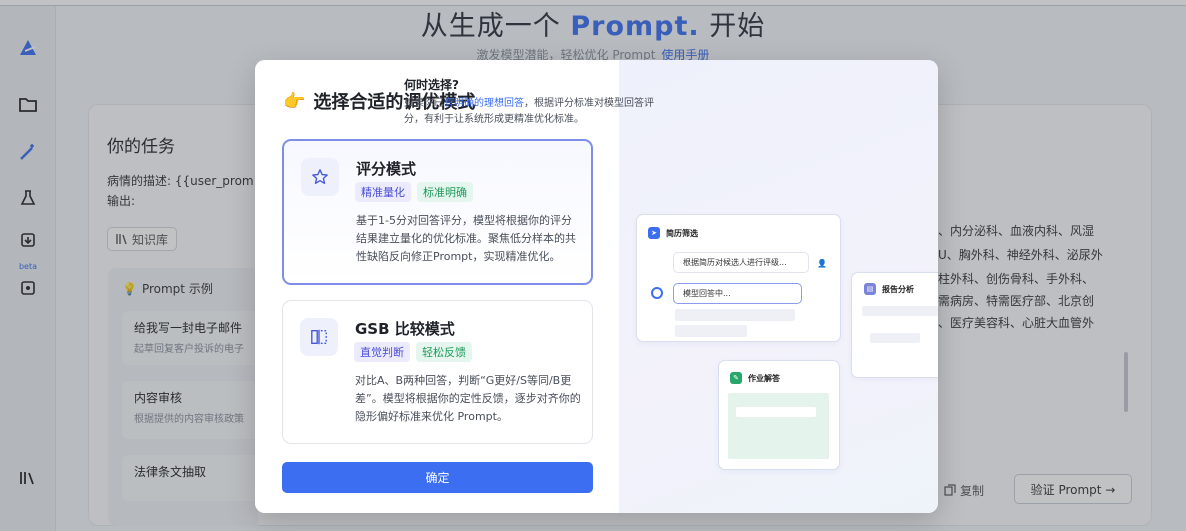 This screenshot has height=531, width=1186. Describe the element at coordinates (657, 293) in the screenshot. I see `model-icon` at that location.